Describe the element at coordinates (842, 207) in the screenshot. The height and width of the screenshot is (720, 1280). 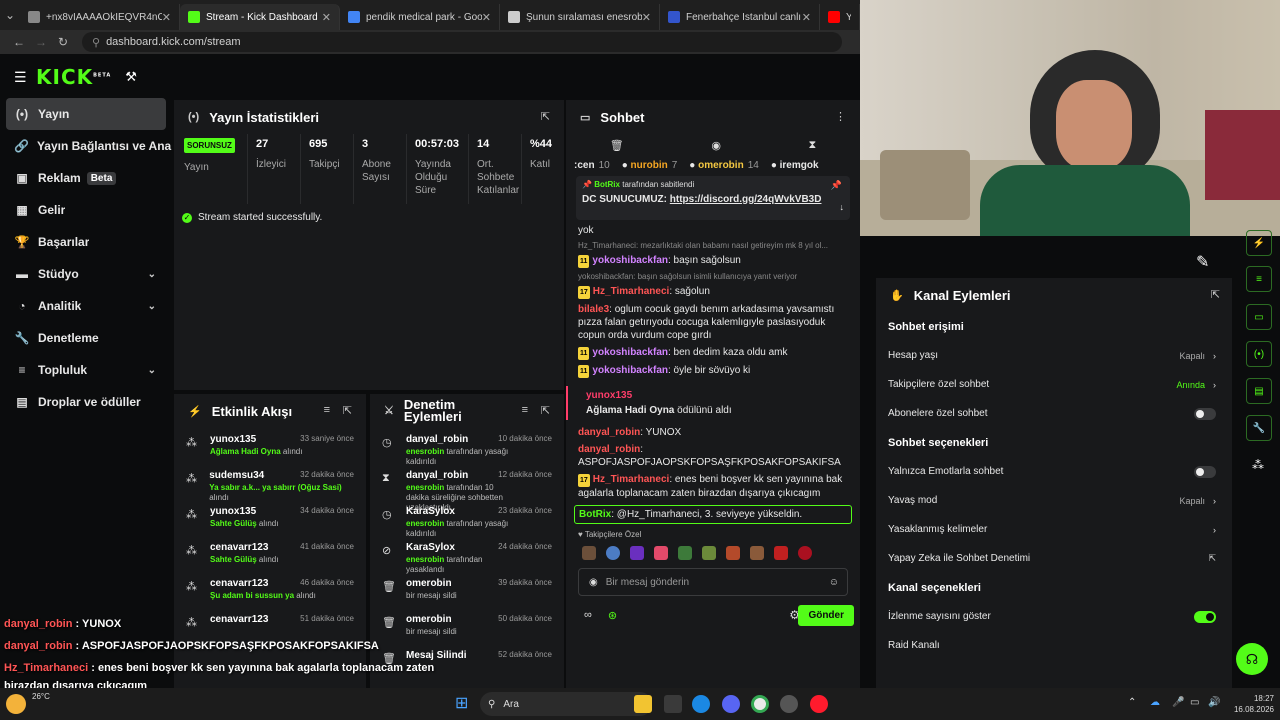
I see `expand-icon: ↓` at that location.